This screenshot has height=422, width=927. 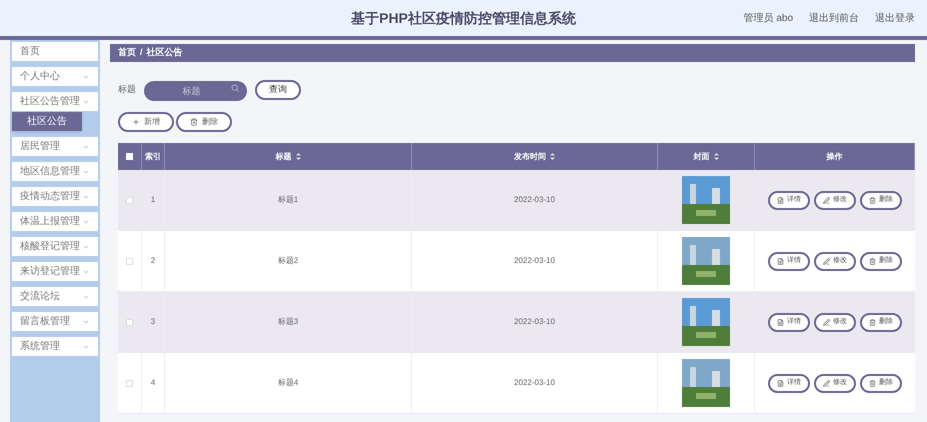 I want to click on column-header: 标题, so click(x=284, y=156).